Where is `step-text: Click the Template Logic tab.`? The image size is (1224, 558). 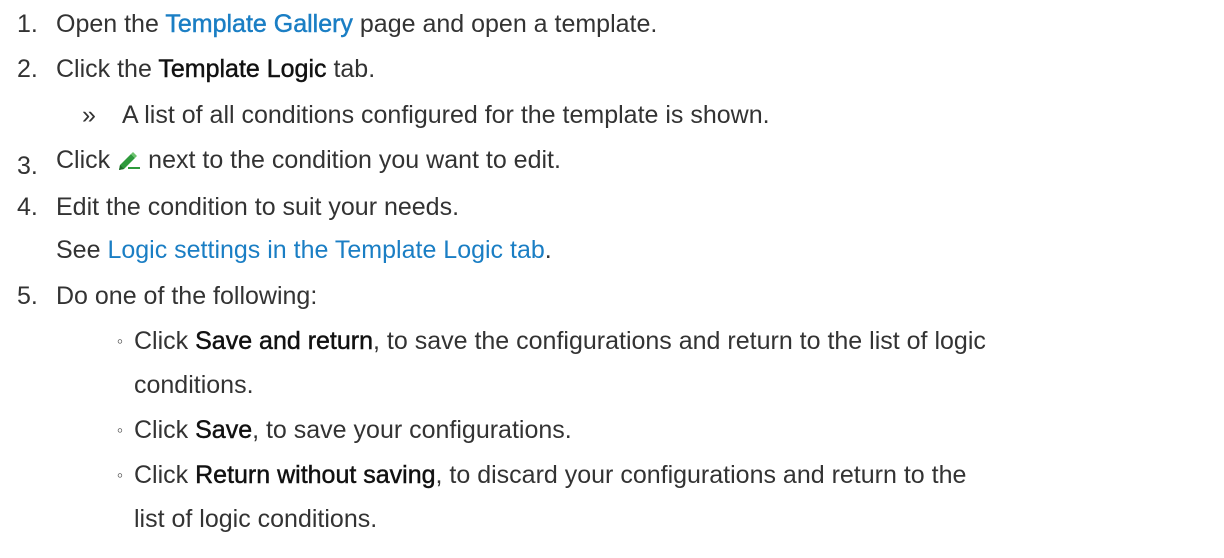
step-text: Click the Template Logic tab. is located at coordinates (215, 69).